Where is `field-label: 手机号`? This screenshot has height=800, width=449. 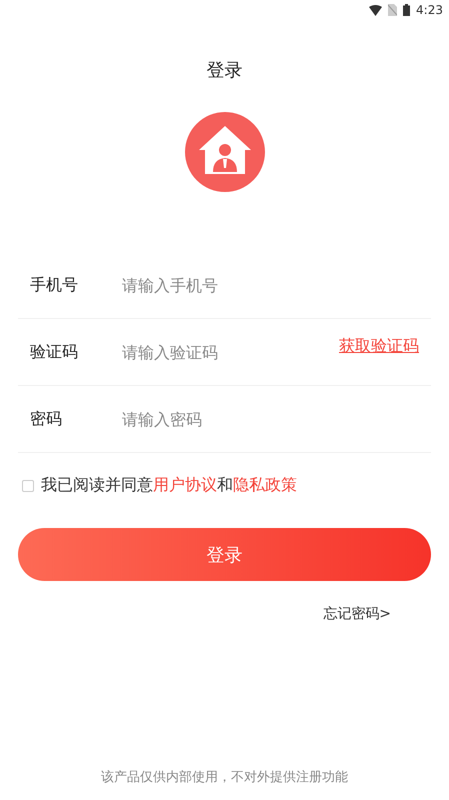 field-label: 手机号 is located at coordinates (54, 285).